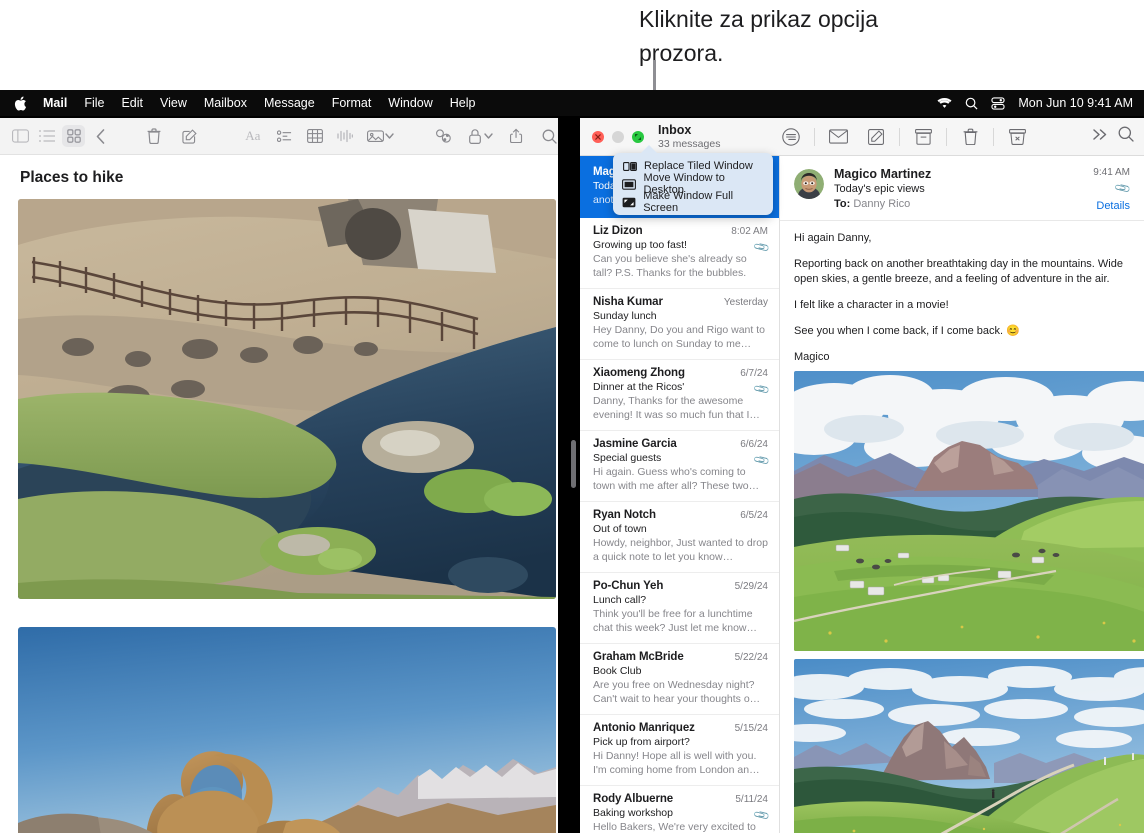 This screenshot has width=1144, height=833. What do you see at coordinates (944, 103) in the screenshot?
I see `wifi-icon` at bounding box center [944, 103].